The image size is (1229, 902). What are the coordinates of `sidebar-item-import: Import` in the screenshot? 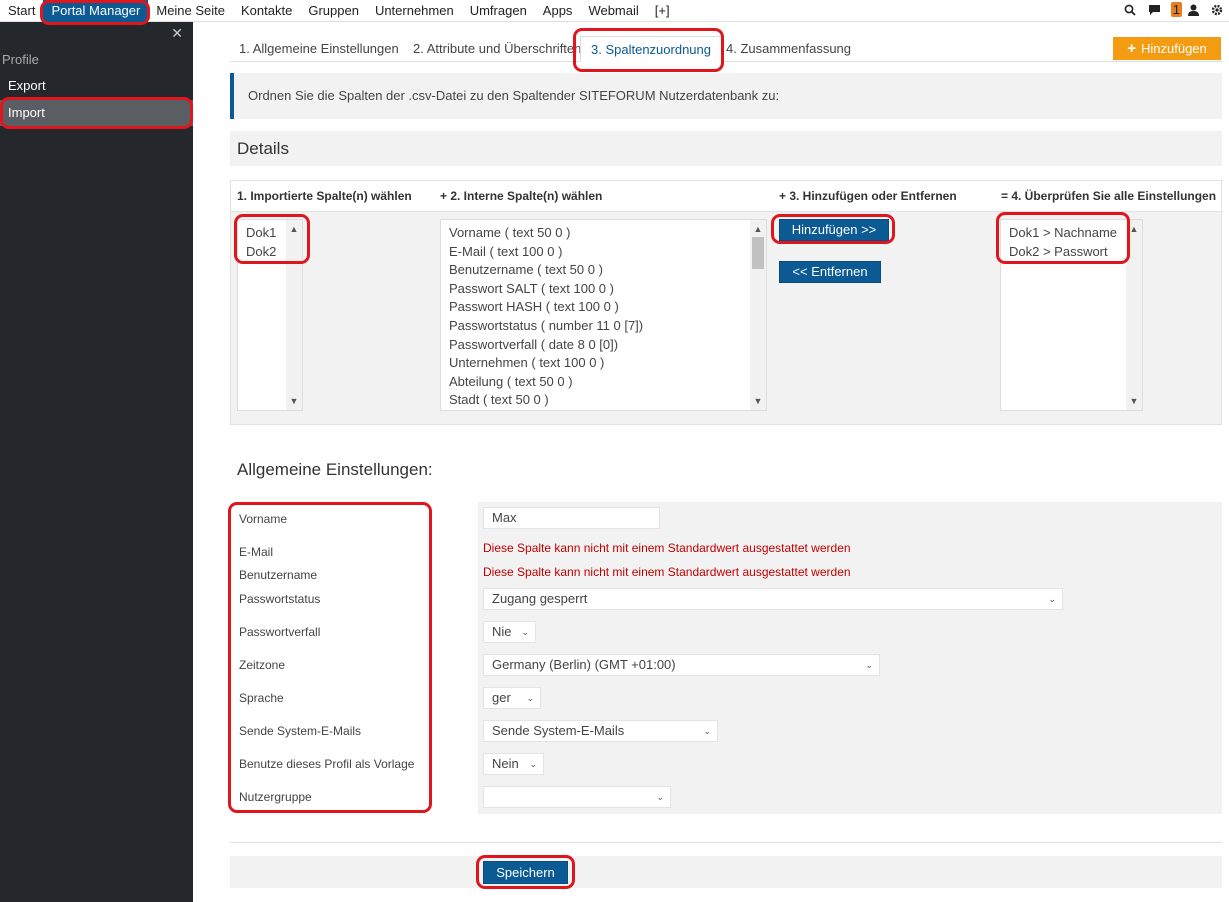 It's located at (96, 113).